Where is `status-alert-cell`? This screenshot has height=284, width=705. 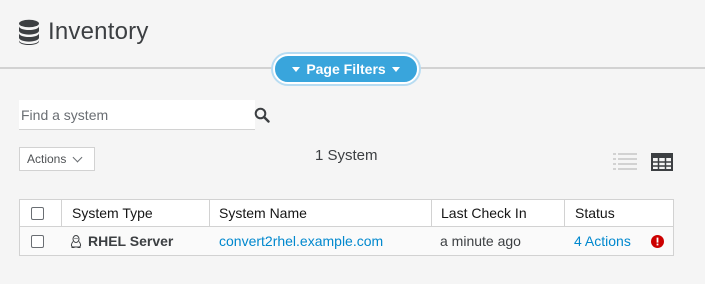 status-alert-cell is located at coordinates (657, 241).